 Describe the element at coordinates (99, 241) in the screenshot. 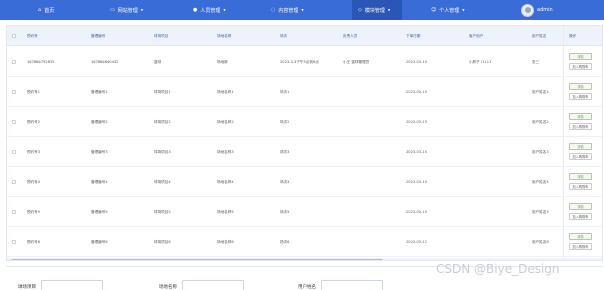

I see `cell-manage-no: 管理编号6` at that location.